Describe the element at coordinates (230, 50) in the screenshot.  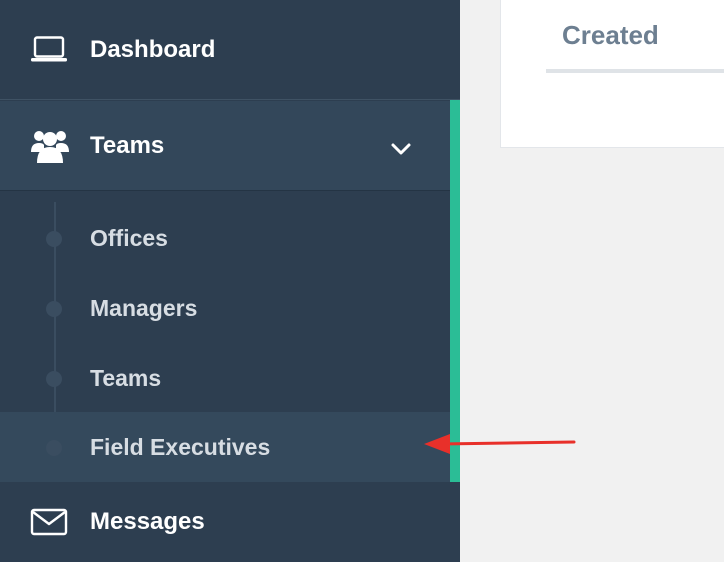
I see `sidebar-item-dashboard: Dashboard` at that location.